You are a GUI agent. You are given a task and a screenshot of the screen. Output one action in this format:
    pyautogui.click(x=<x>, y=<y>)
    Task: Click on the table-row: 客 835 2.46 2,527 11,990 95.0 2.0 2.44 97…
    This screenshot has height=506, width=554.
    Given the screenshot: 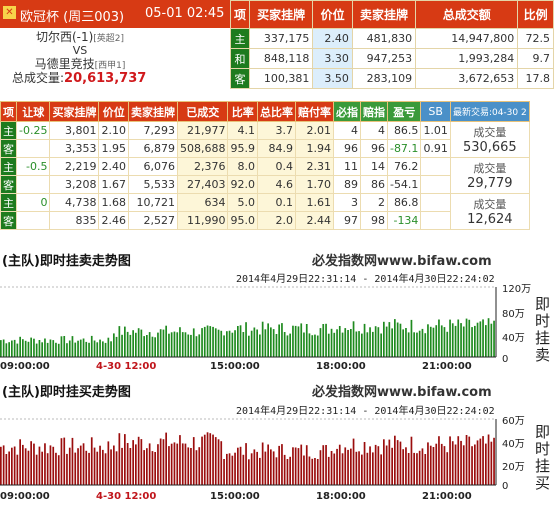 What is the action you would take?
    pyautogui.click(x=265, y=220)
    